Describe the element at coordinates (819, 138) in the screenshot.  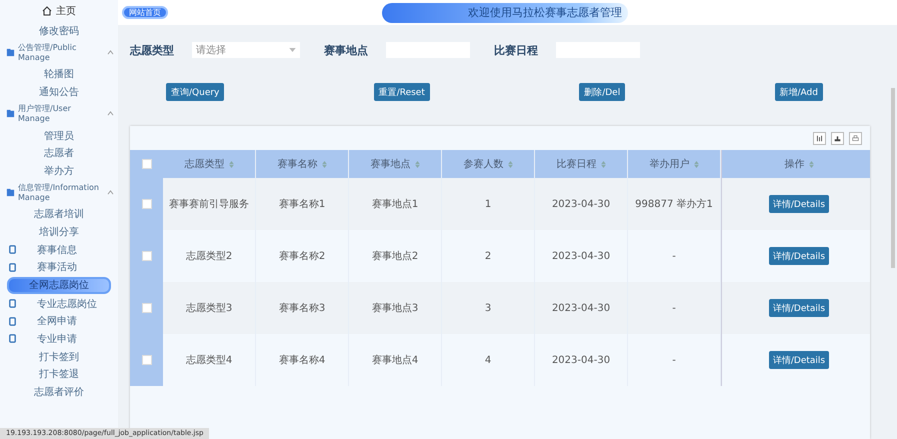
I see `columns-icon` at that location.